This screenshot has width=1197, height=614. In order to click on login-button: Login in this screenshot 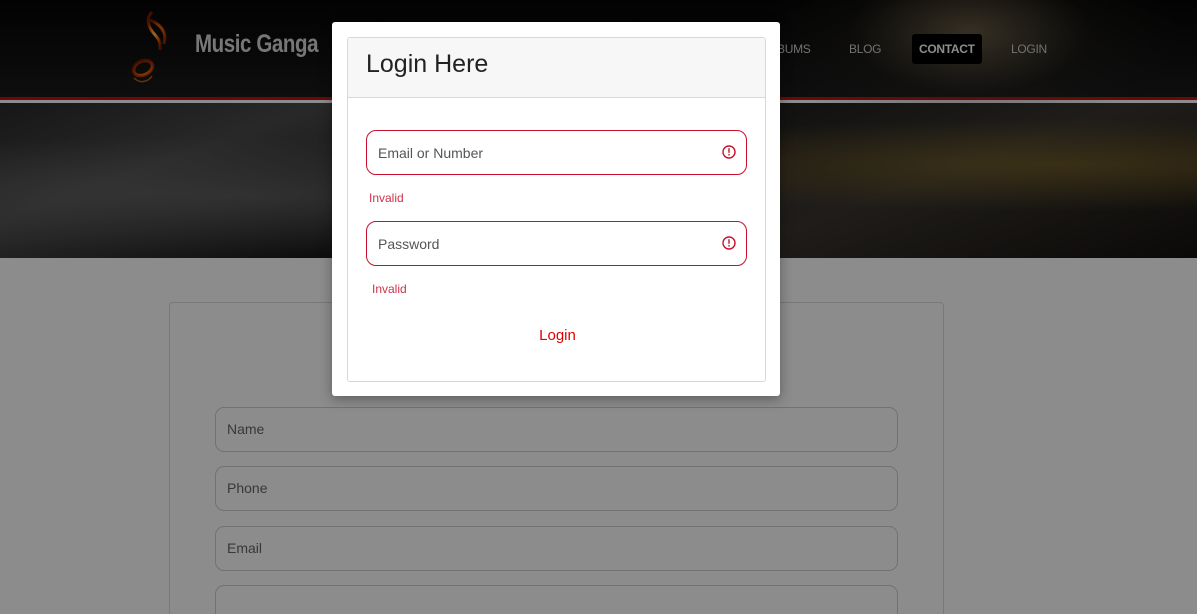, I will do `click(556, 335)`.